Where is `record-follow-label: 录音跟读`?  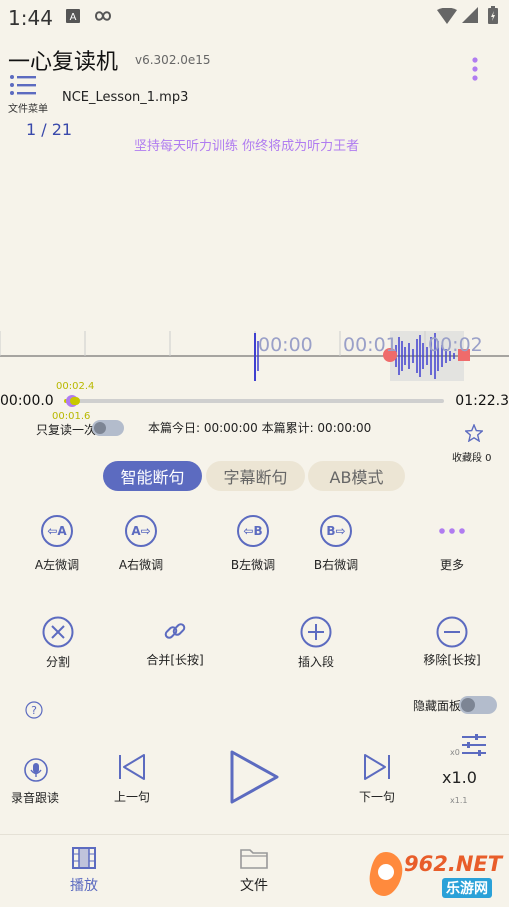 record-follow-label: 录音跟读 is located at coordinates (37, 797).